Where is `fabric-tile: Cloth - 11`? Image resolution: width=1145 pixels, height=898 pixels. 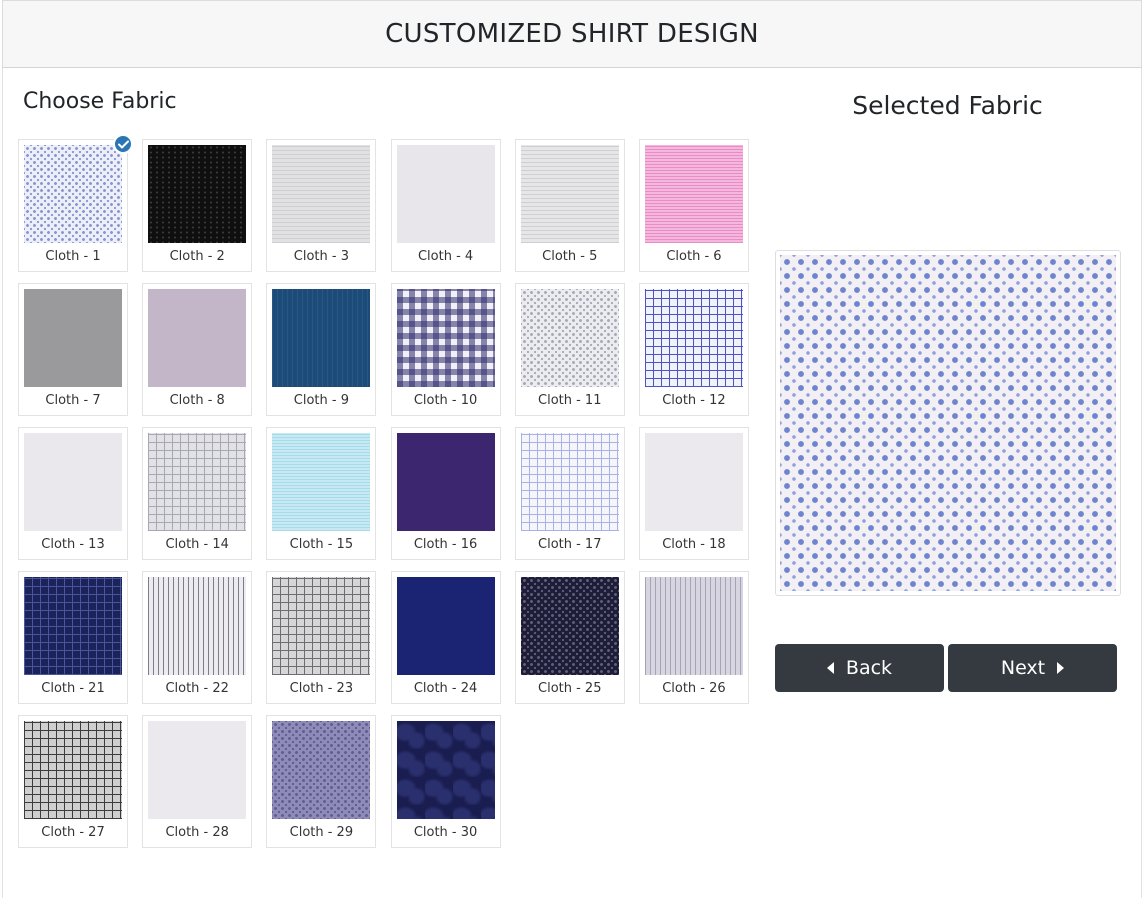 fabric-tile: Cloth - 11 is located at coordinates (569, 349).